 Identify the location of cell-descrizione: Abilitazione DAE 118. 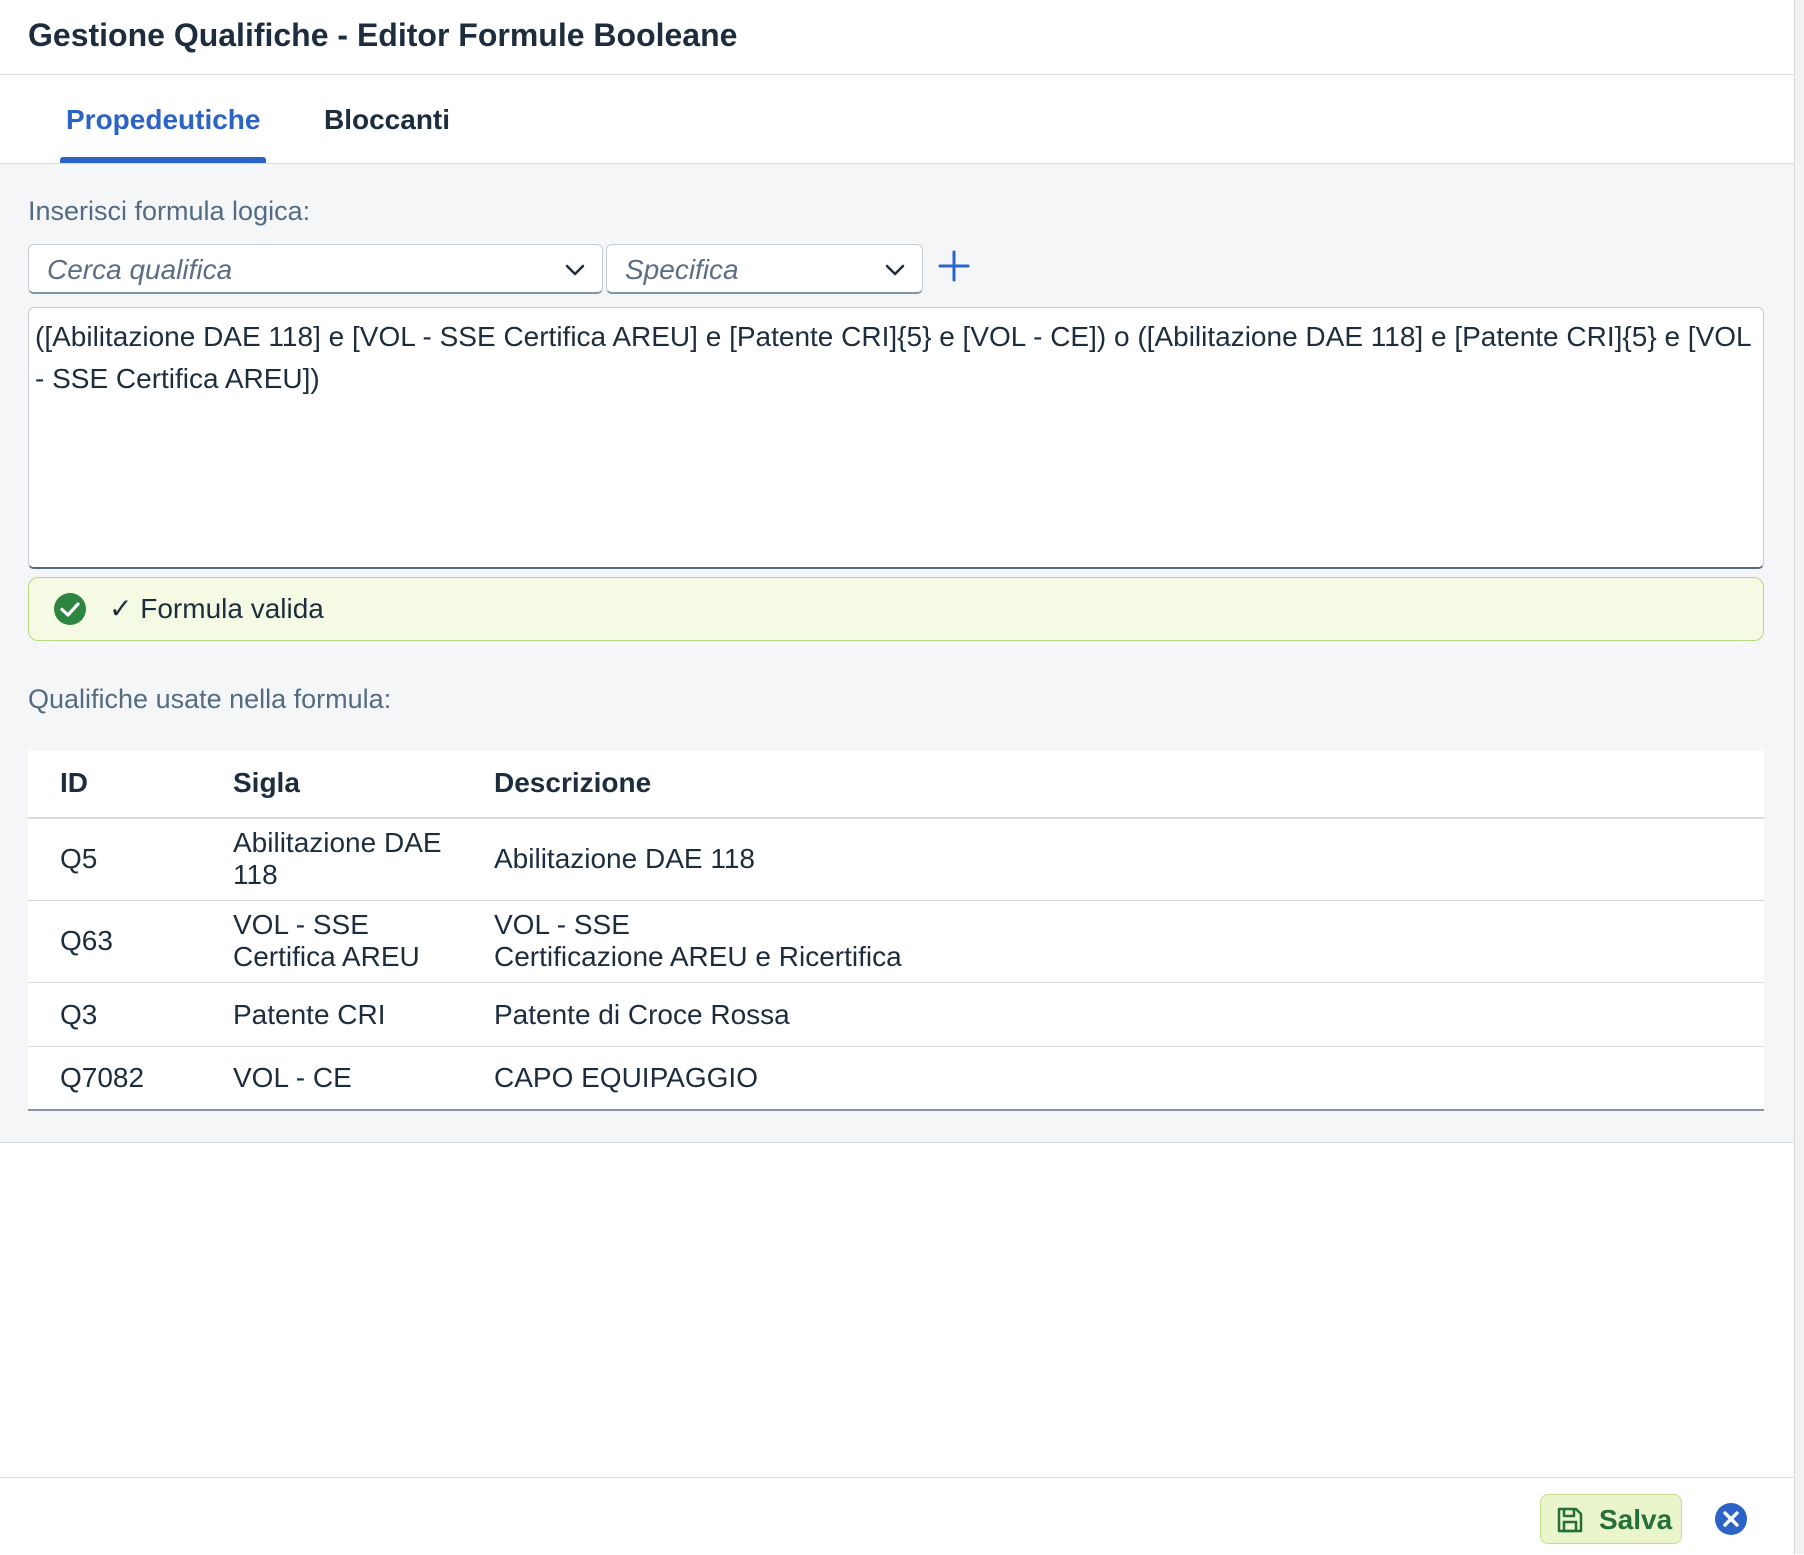
(624, 858).